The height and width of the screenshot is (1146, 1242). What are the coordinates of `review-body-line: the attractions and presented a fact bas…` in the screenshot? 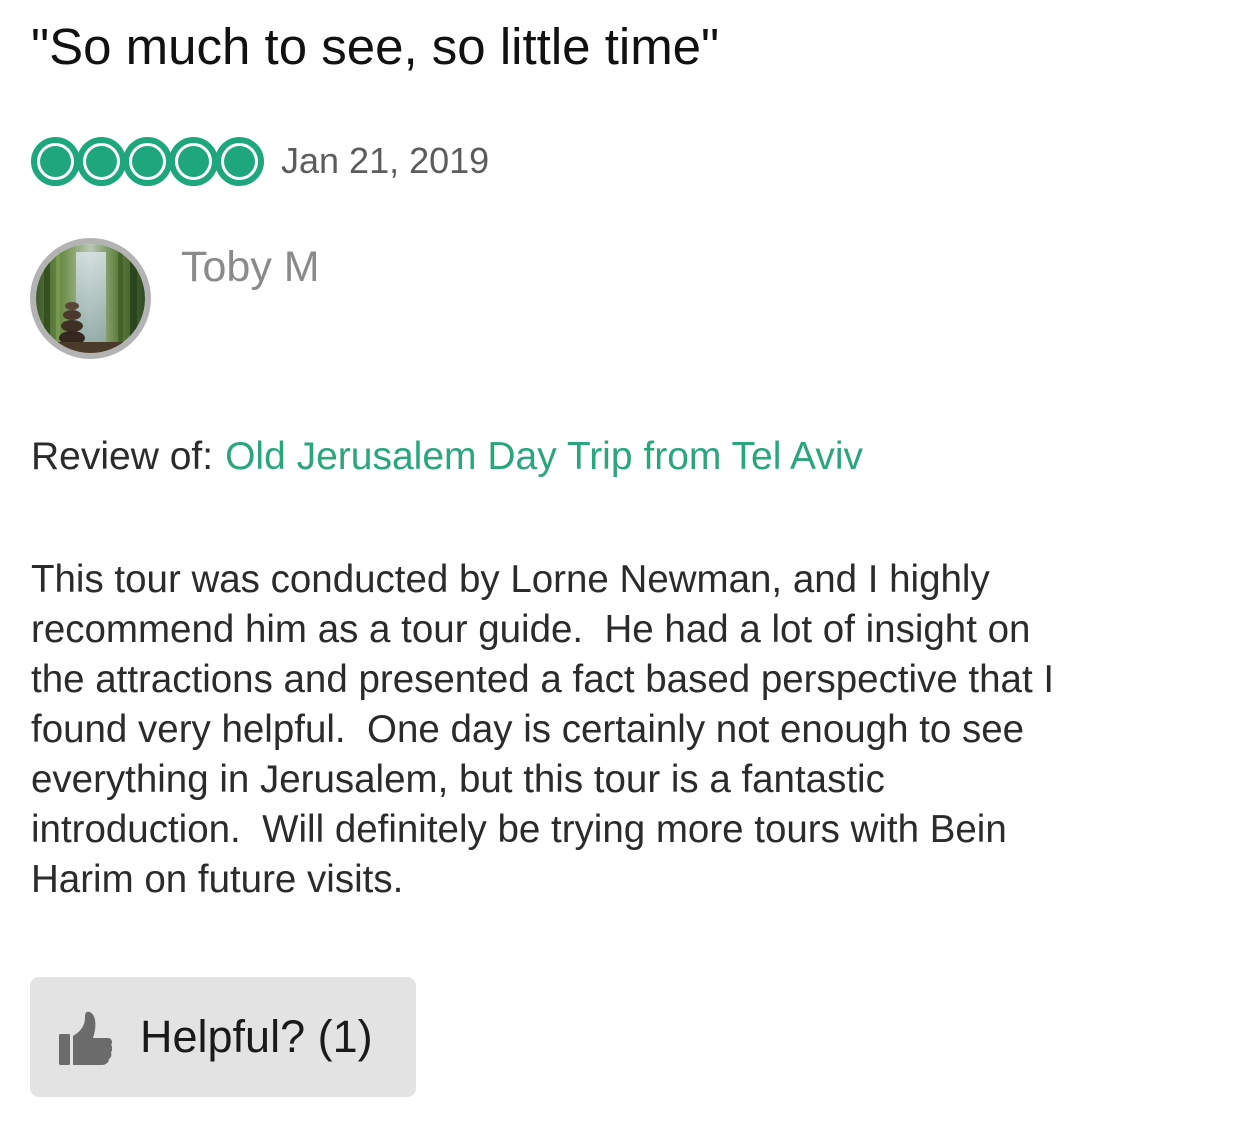 It's located at (543, 679).